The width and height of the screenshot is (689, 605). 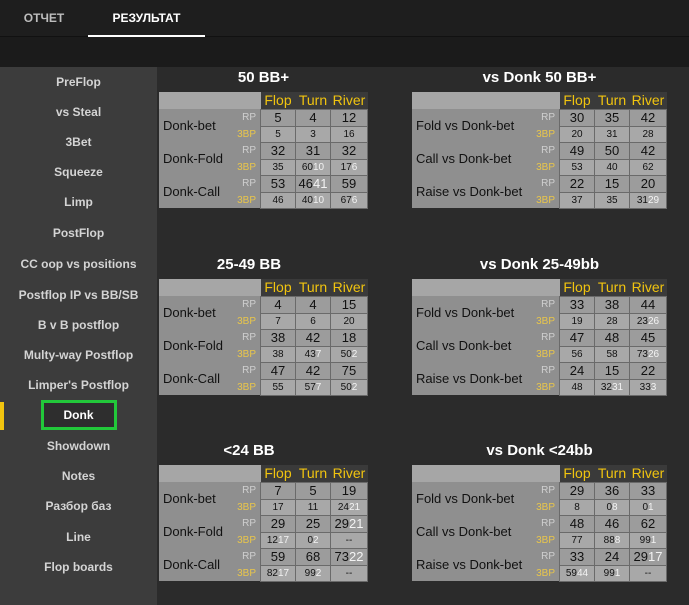 I want to click on stat-cell: 333, so click(x=648, y=387).